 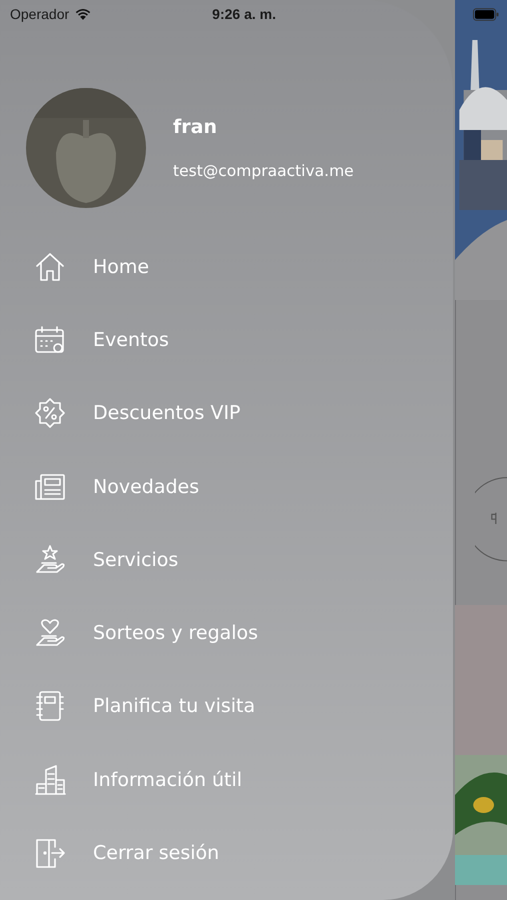 What do you see at coordinates (50, 780) in the screenshot?
I see `buildings-icon` at bounding box center [50, 780].